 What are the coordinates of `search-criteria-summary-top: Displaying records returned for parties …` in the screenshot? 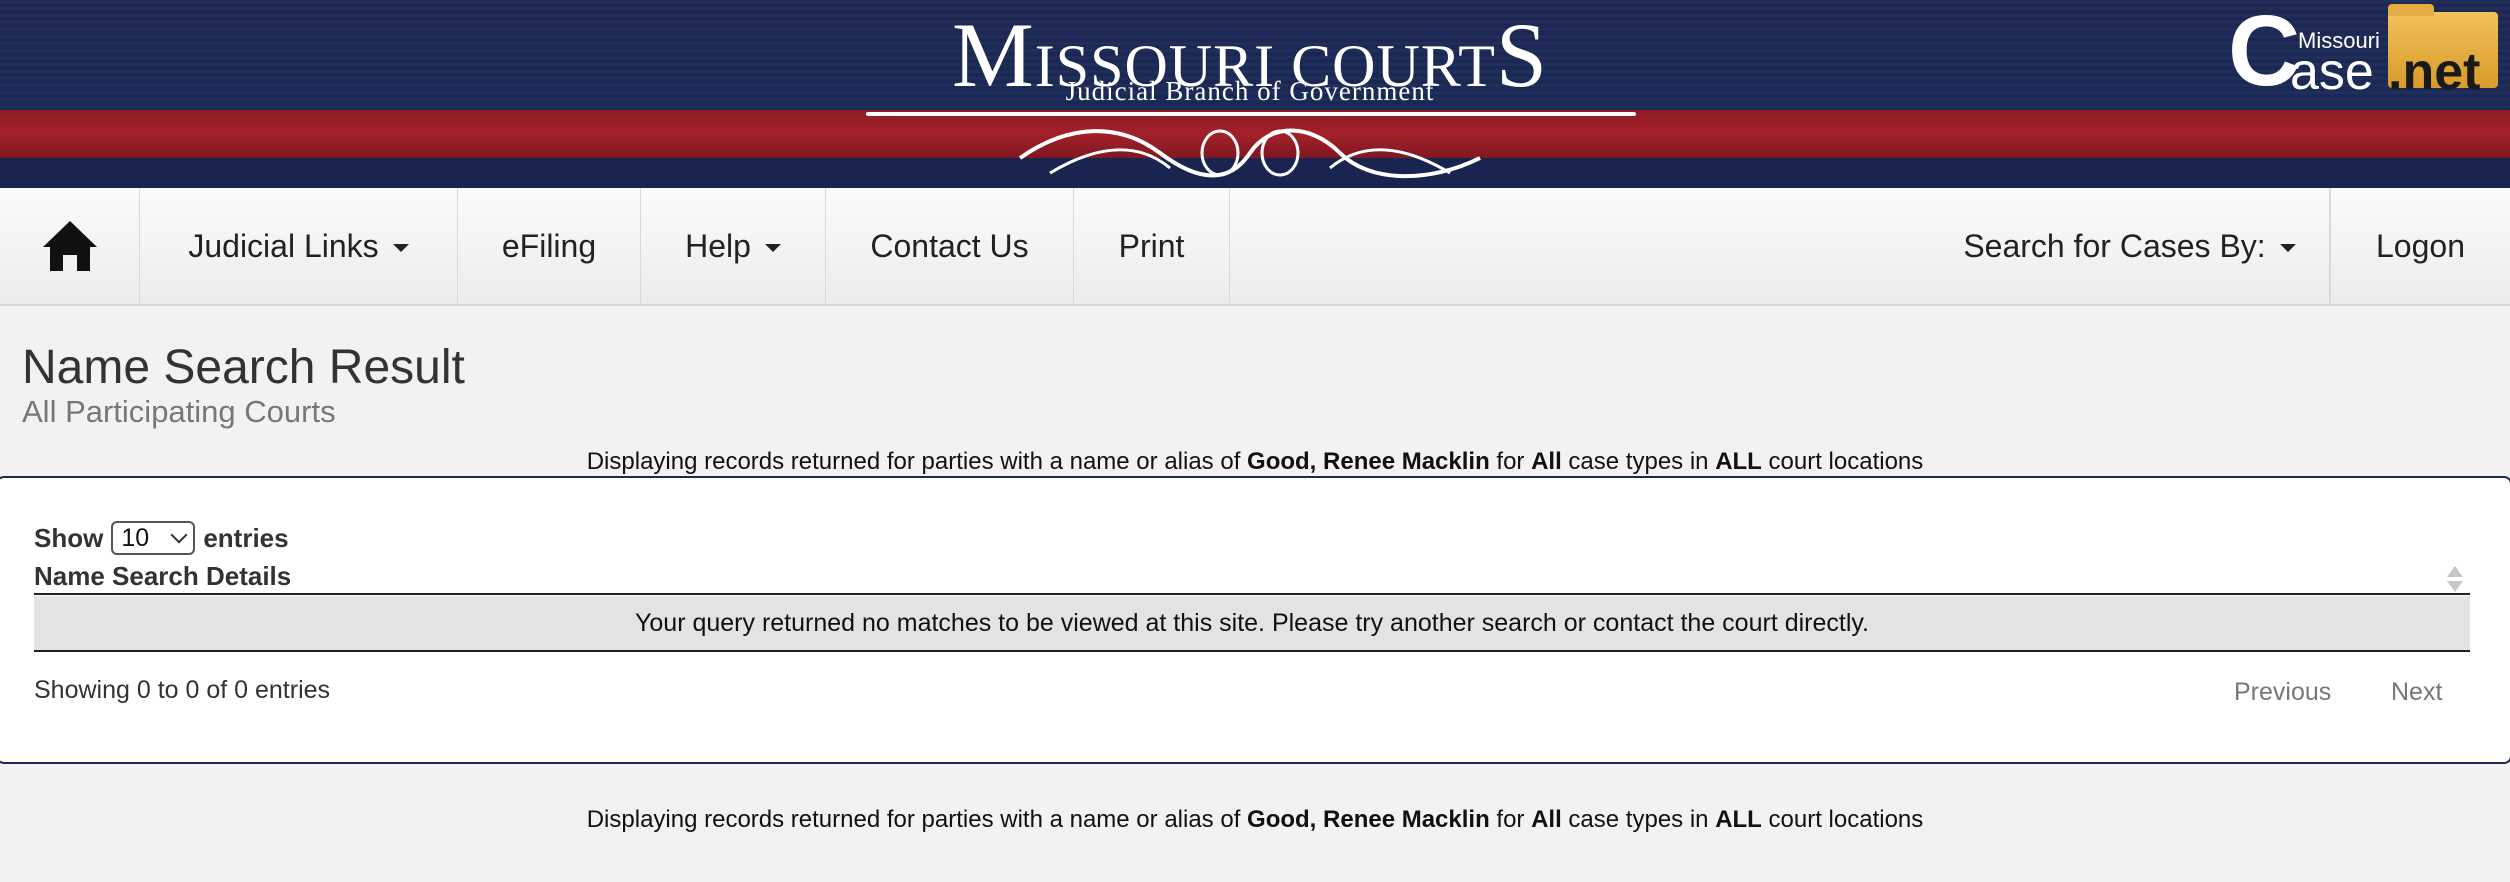 It's located at (1255, 462).